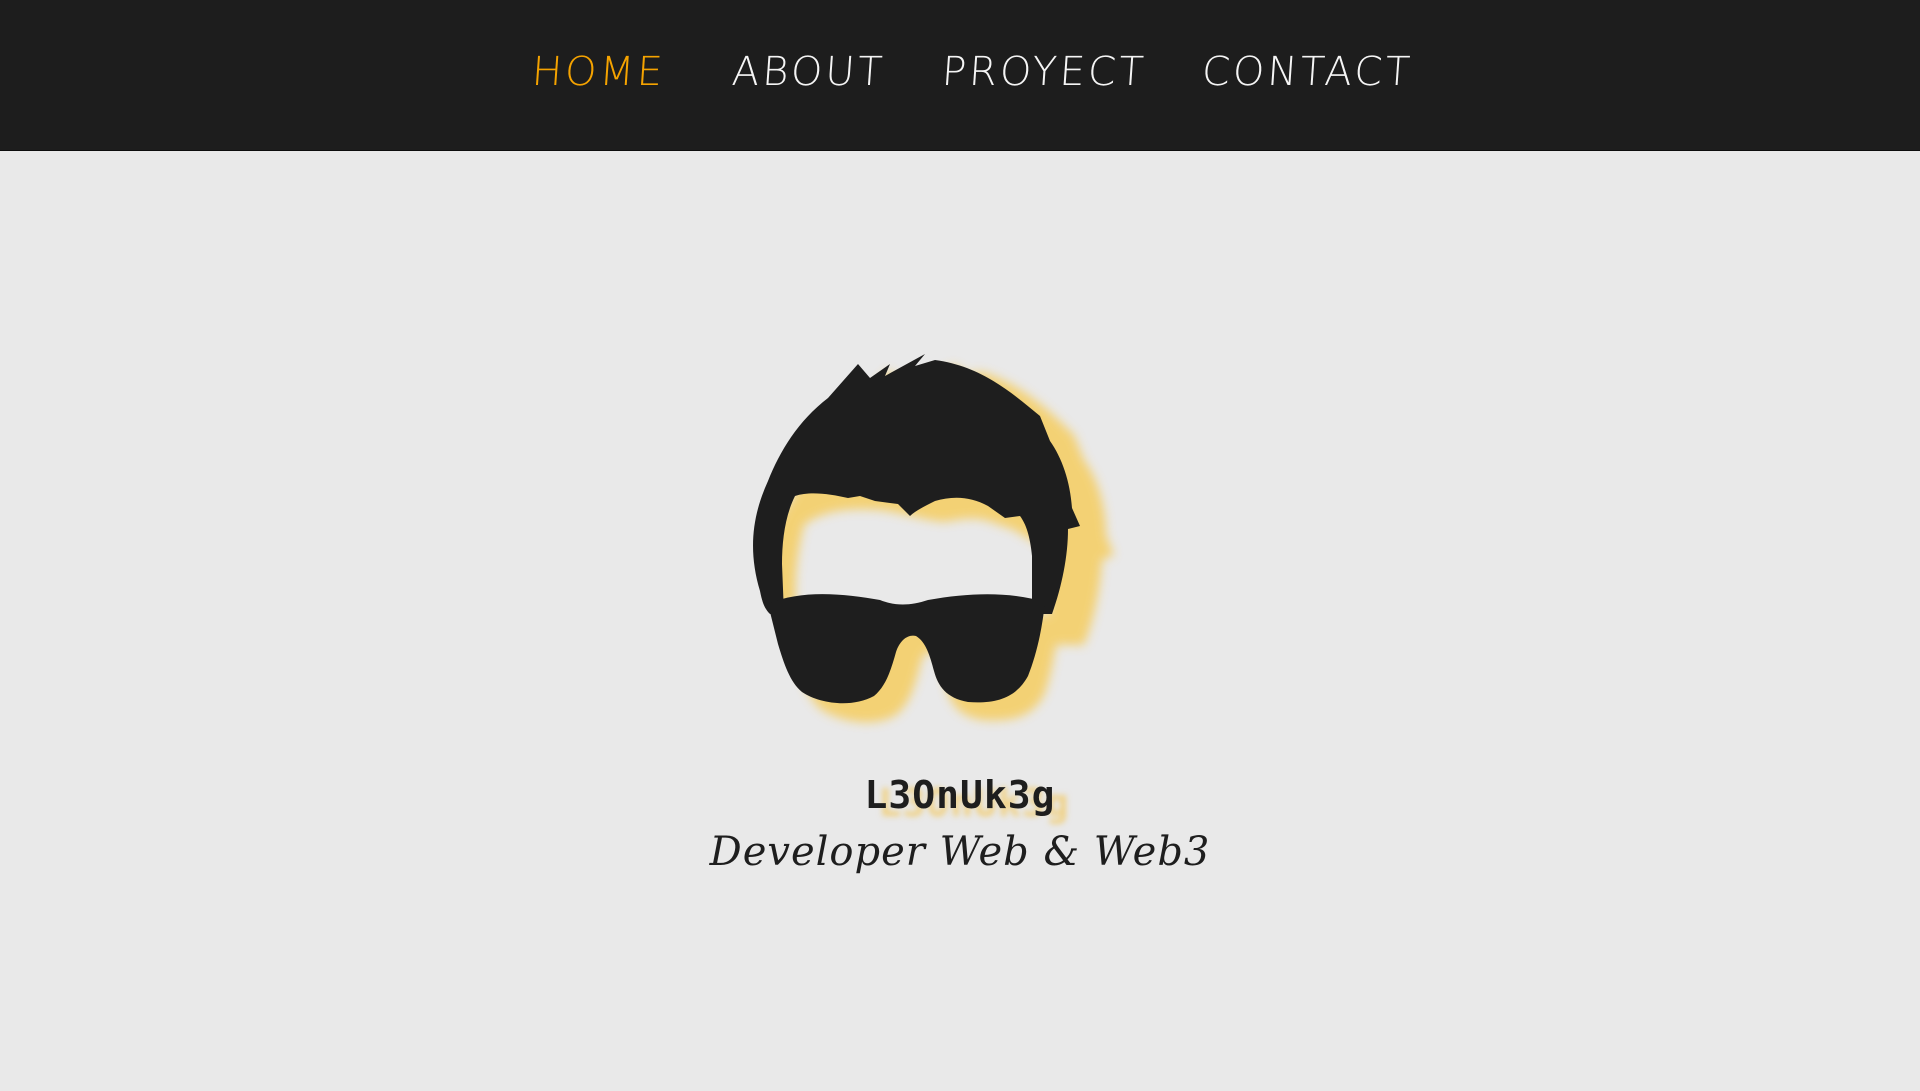  I want to click on avatar-sunglasses-icon, so click(933, 538).